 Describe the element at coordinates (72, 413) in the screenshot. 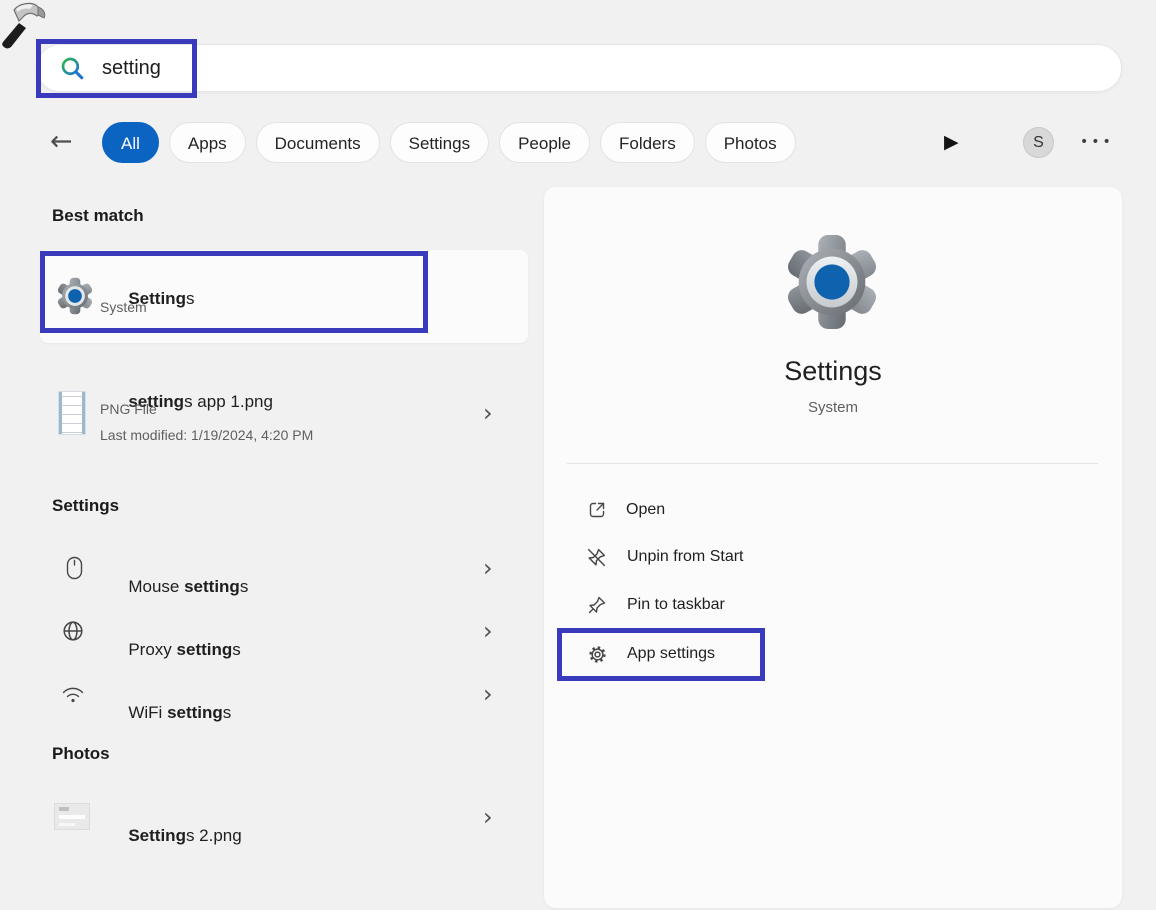

I see `file-thumbnail-icon` at that location.